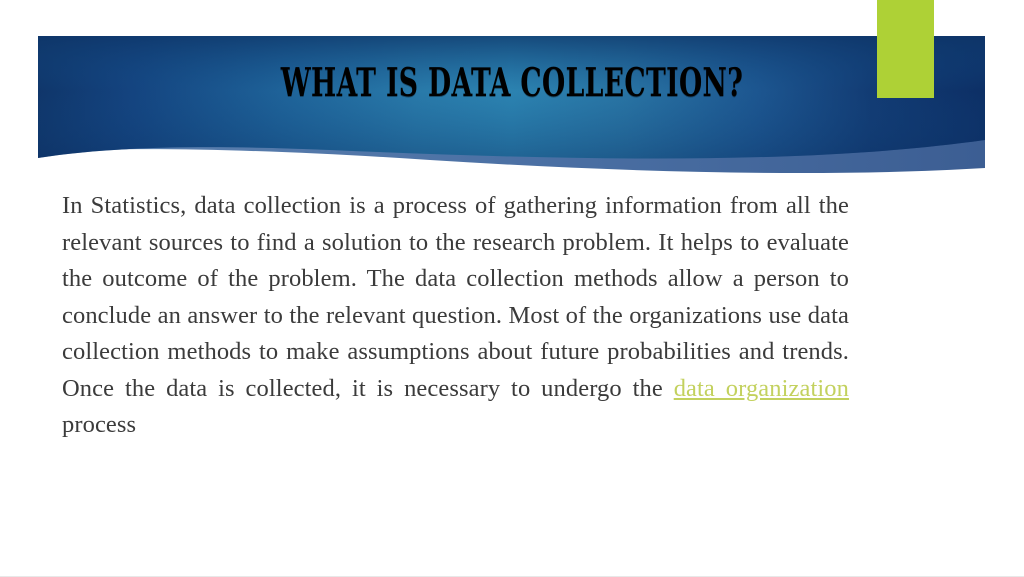  What do you see at coordinates (761, 388) in the screenshot?
I see `data-organization-link: data organization` at bounding box center [761, 388].